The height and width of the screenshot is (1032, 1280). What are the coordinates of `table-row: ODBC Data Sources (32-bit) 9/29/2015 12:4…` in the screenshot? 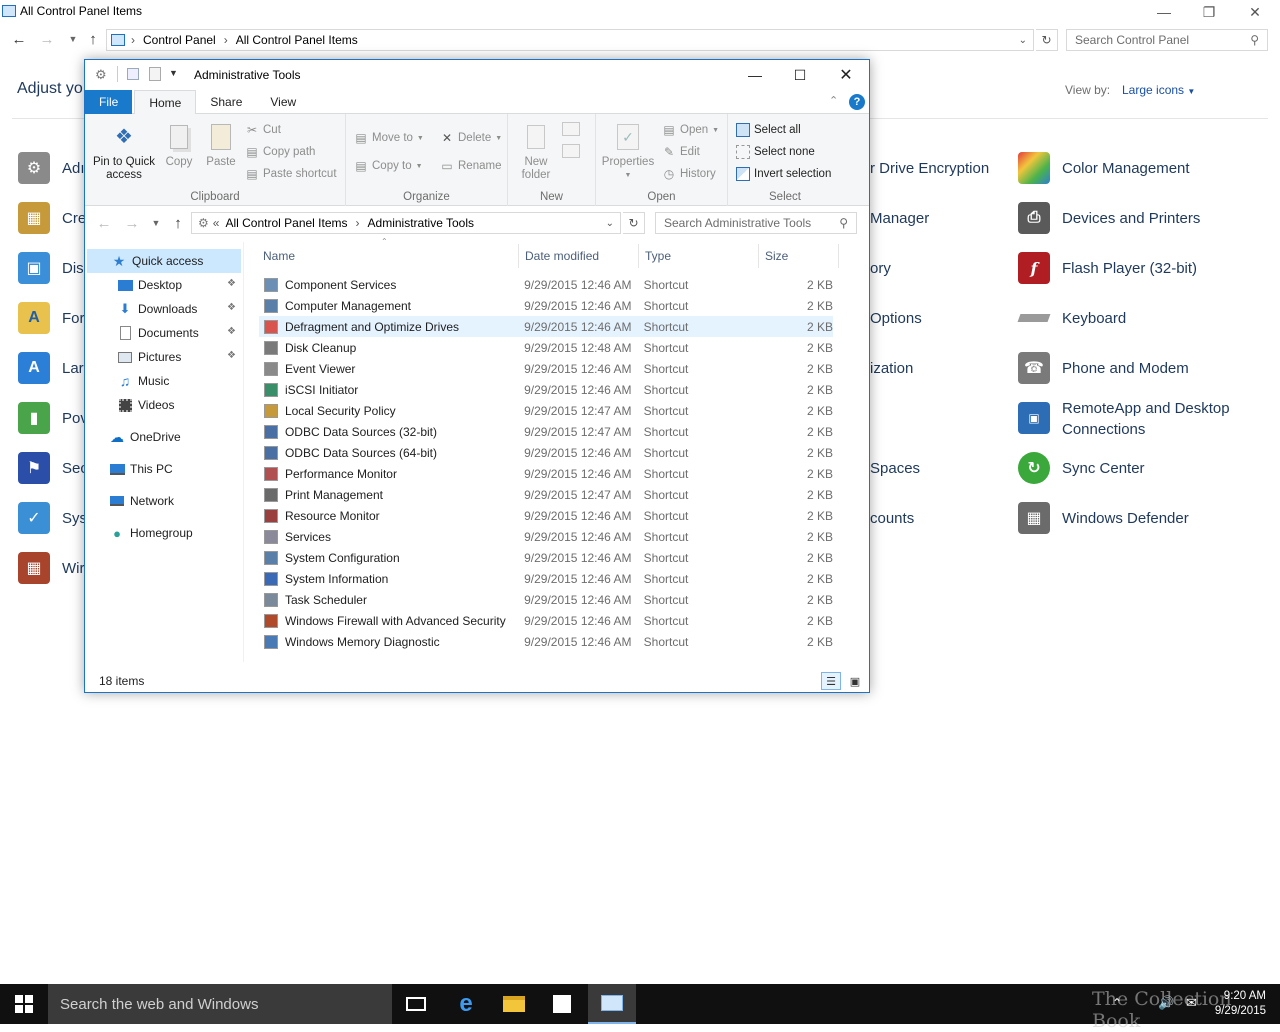 It's located at (546, 431).